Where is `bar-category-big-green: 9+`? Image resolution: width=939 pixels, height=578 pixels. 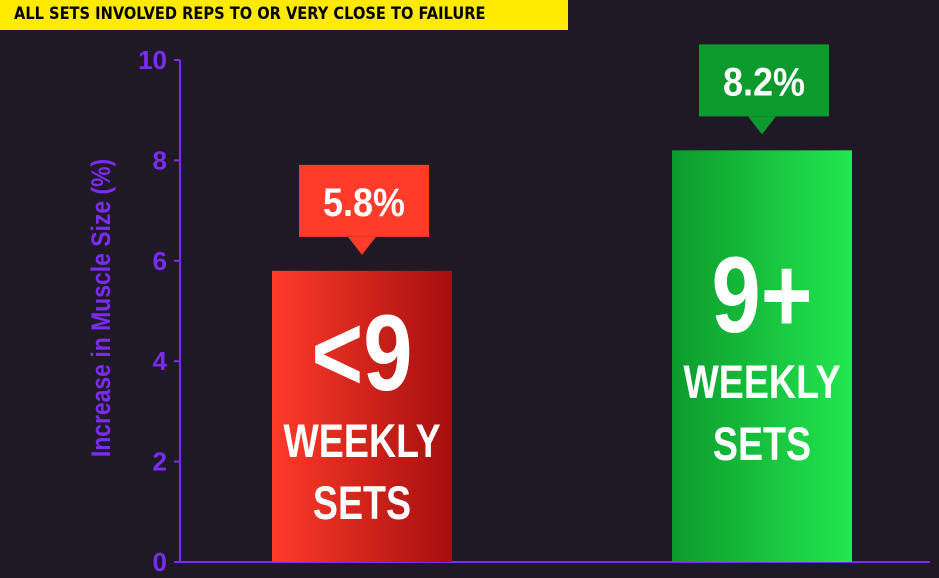 bar-category-big-green: 9+ is located at coordinates (762, 295).